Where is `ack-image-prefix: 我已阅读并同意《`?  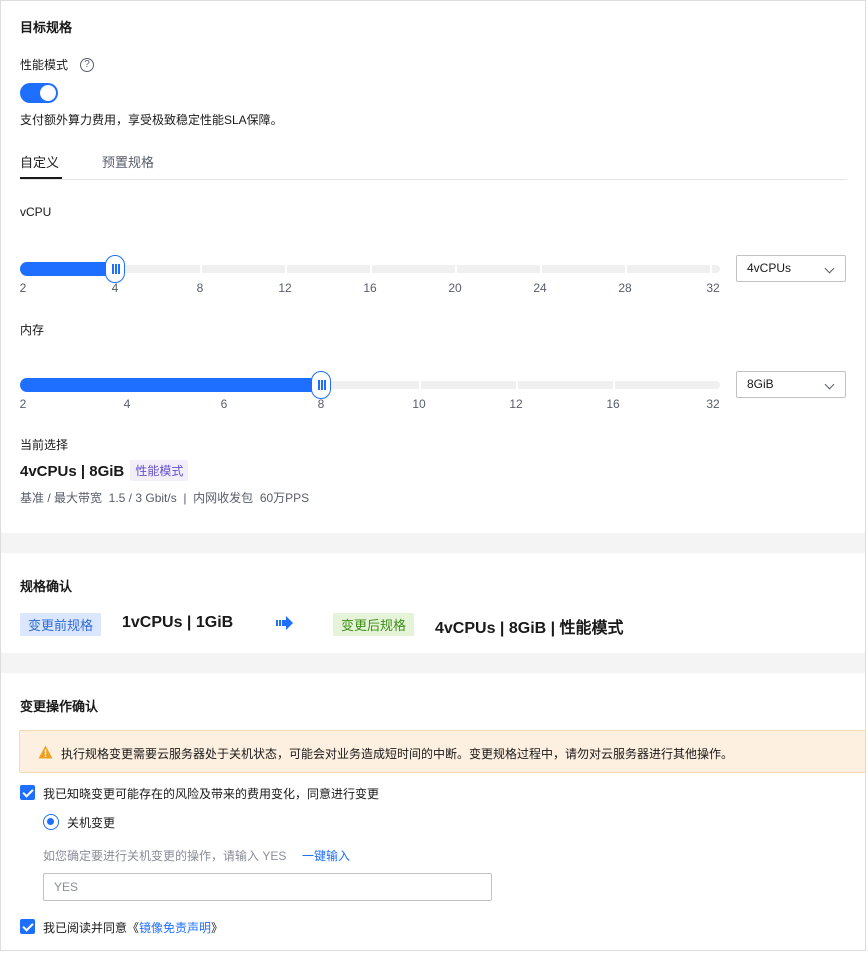
ack-image-prefix: 我已阅读并同意《 is located at coordinates (91, 928).